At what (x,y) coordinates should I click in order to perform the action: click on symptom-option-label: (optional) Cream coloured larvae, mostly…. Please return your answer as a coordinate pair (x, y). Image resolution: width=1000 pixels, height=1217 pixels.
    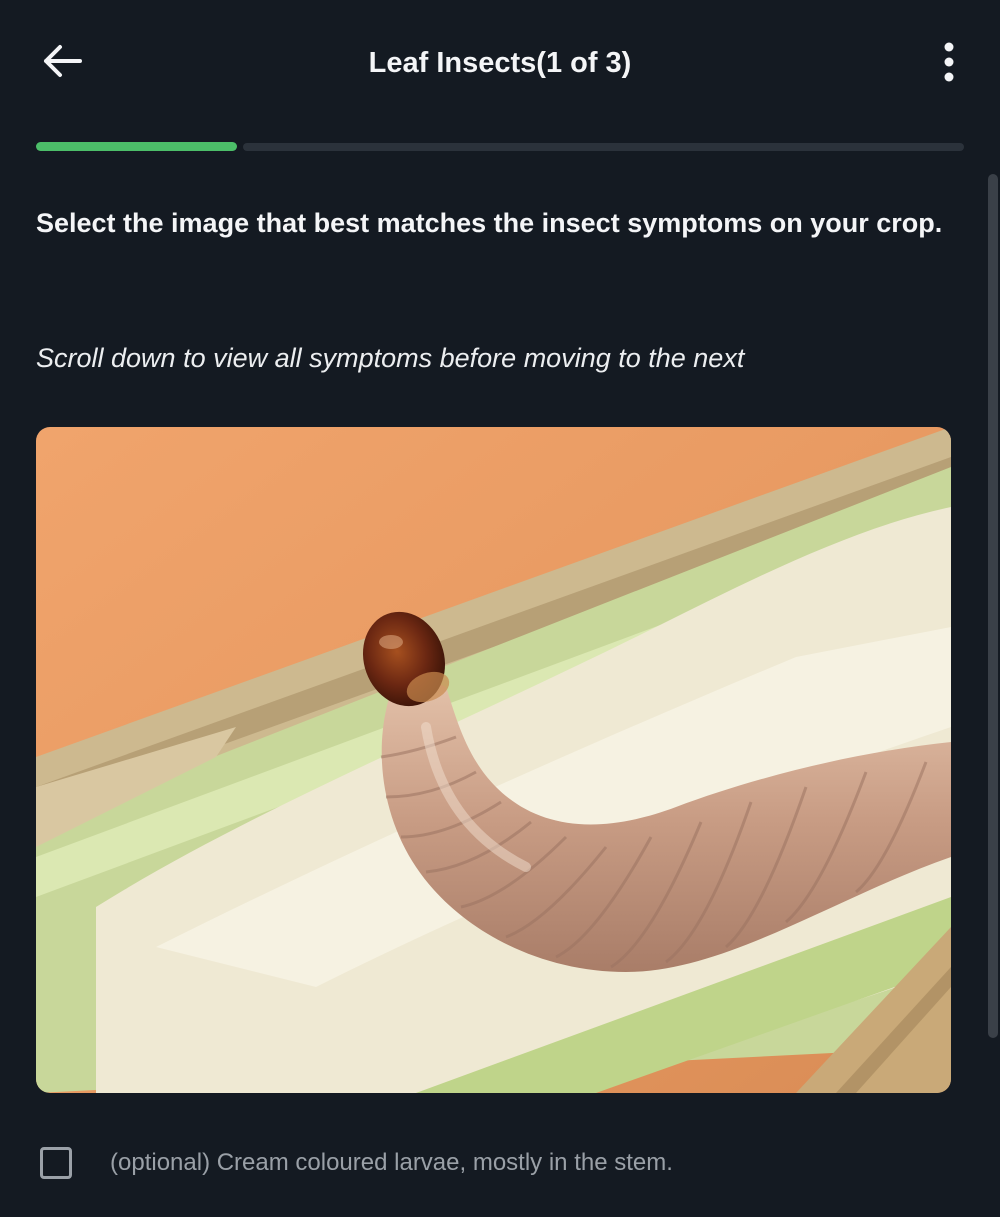
    Looking at the image, I should click on (391, 1162).